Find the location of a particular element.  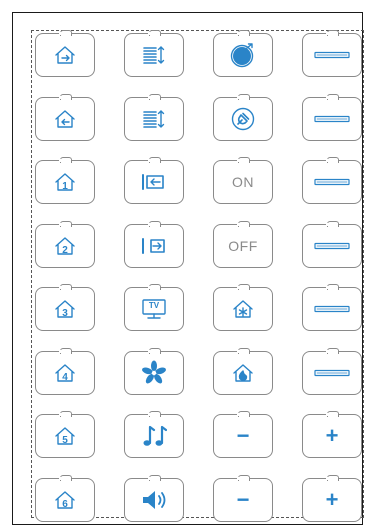

home-arrow-right-icon is located at coordinates (65, 55).